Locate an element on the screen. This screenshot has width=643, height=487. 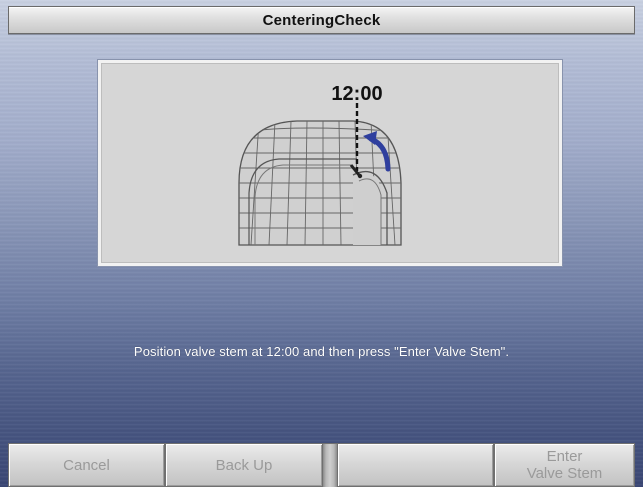
function-key-bar: Cancel Back Up Enter Valve Stem is located at coordinates (321, 465).